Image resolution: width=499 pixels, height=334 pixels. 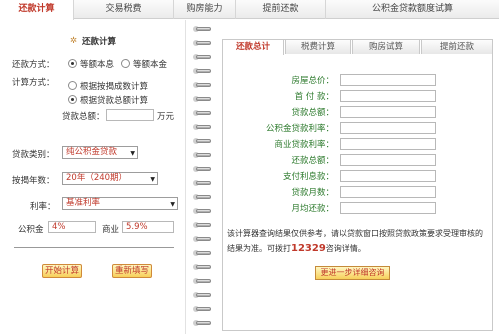 I want to click on rate-label: 利率：, so click(x=43, y=207).